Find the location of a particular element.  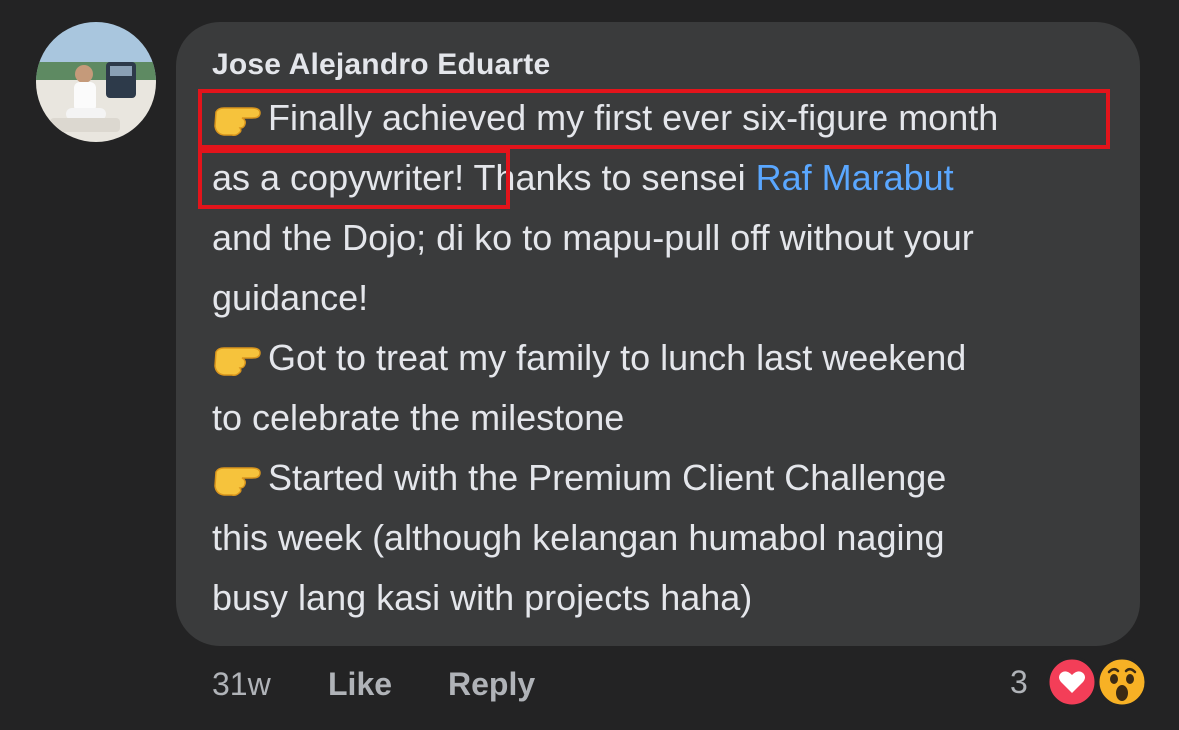

comment-line-4: guidance! is located at coordinates (290, 298).